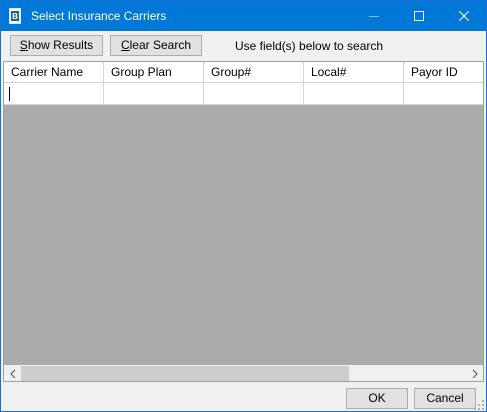 The image size is (487, 412). I want to click on filter-cell-group-number, so click(254, 94).